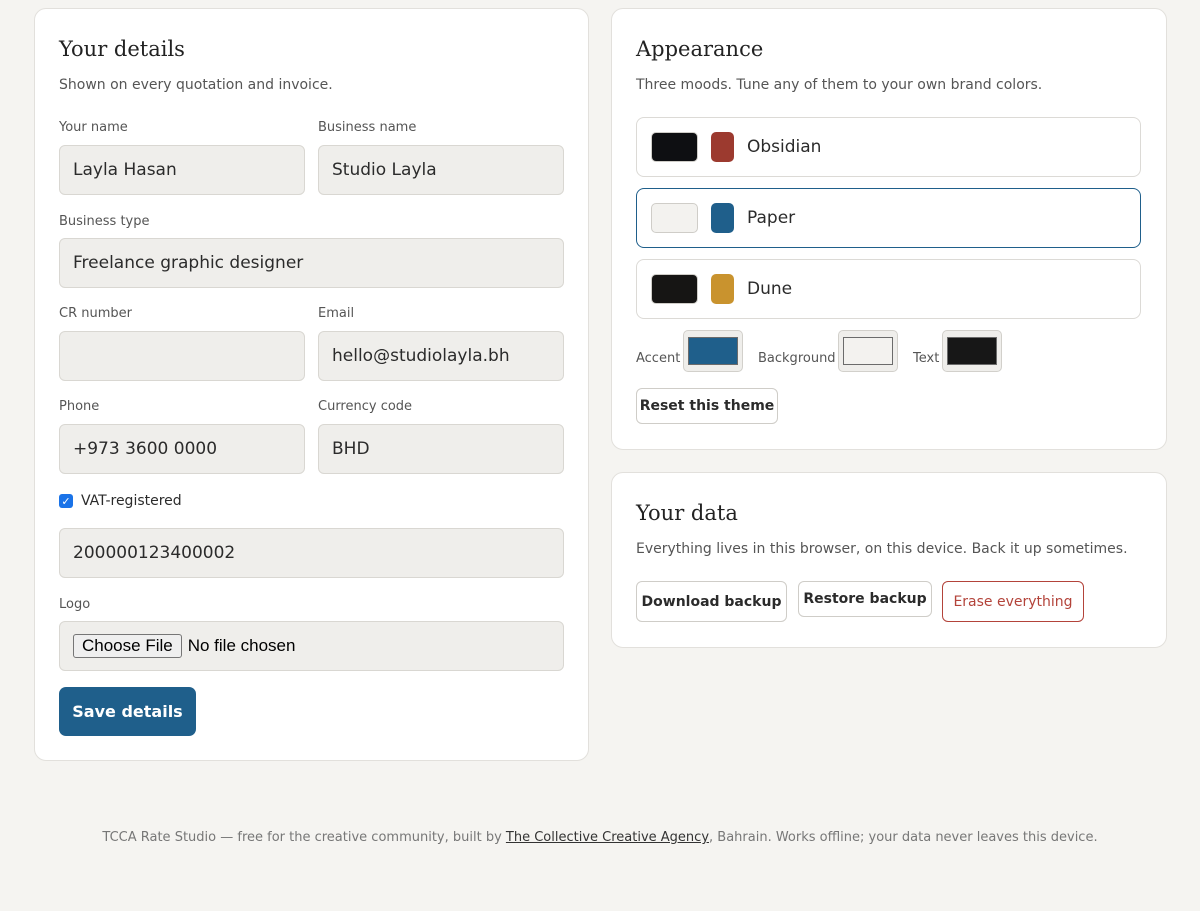 The height and width of the screenshot is (911, 1200). I want to click on background-picker-label: Background, so click(797, 358).